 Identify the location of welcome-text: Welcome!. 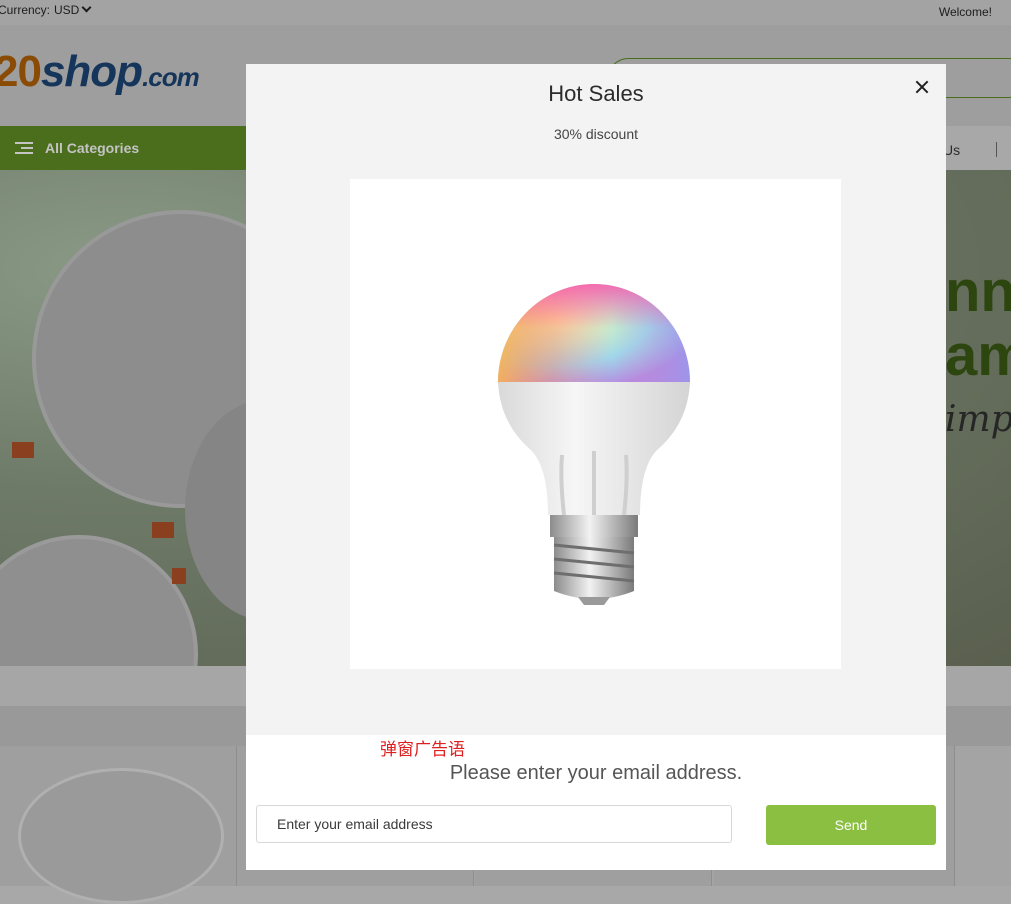
(965, 12).